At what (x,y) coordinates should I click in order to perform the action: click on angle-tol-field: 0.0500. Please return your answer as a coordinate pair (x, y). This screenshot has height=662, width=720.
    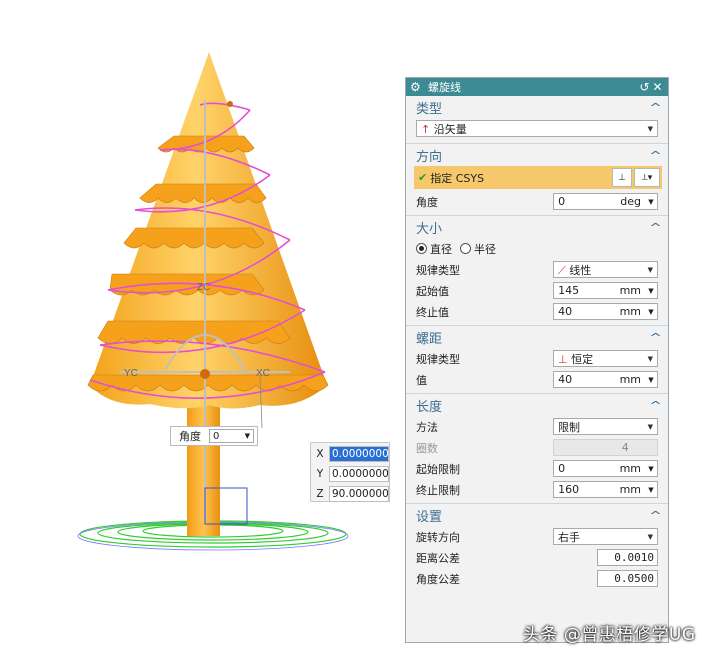
    Looking at the image, I should click on (627, 578).